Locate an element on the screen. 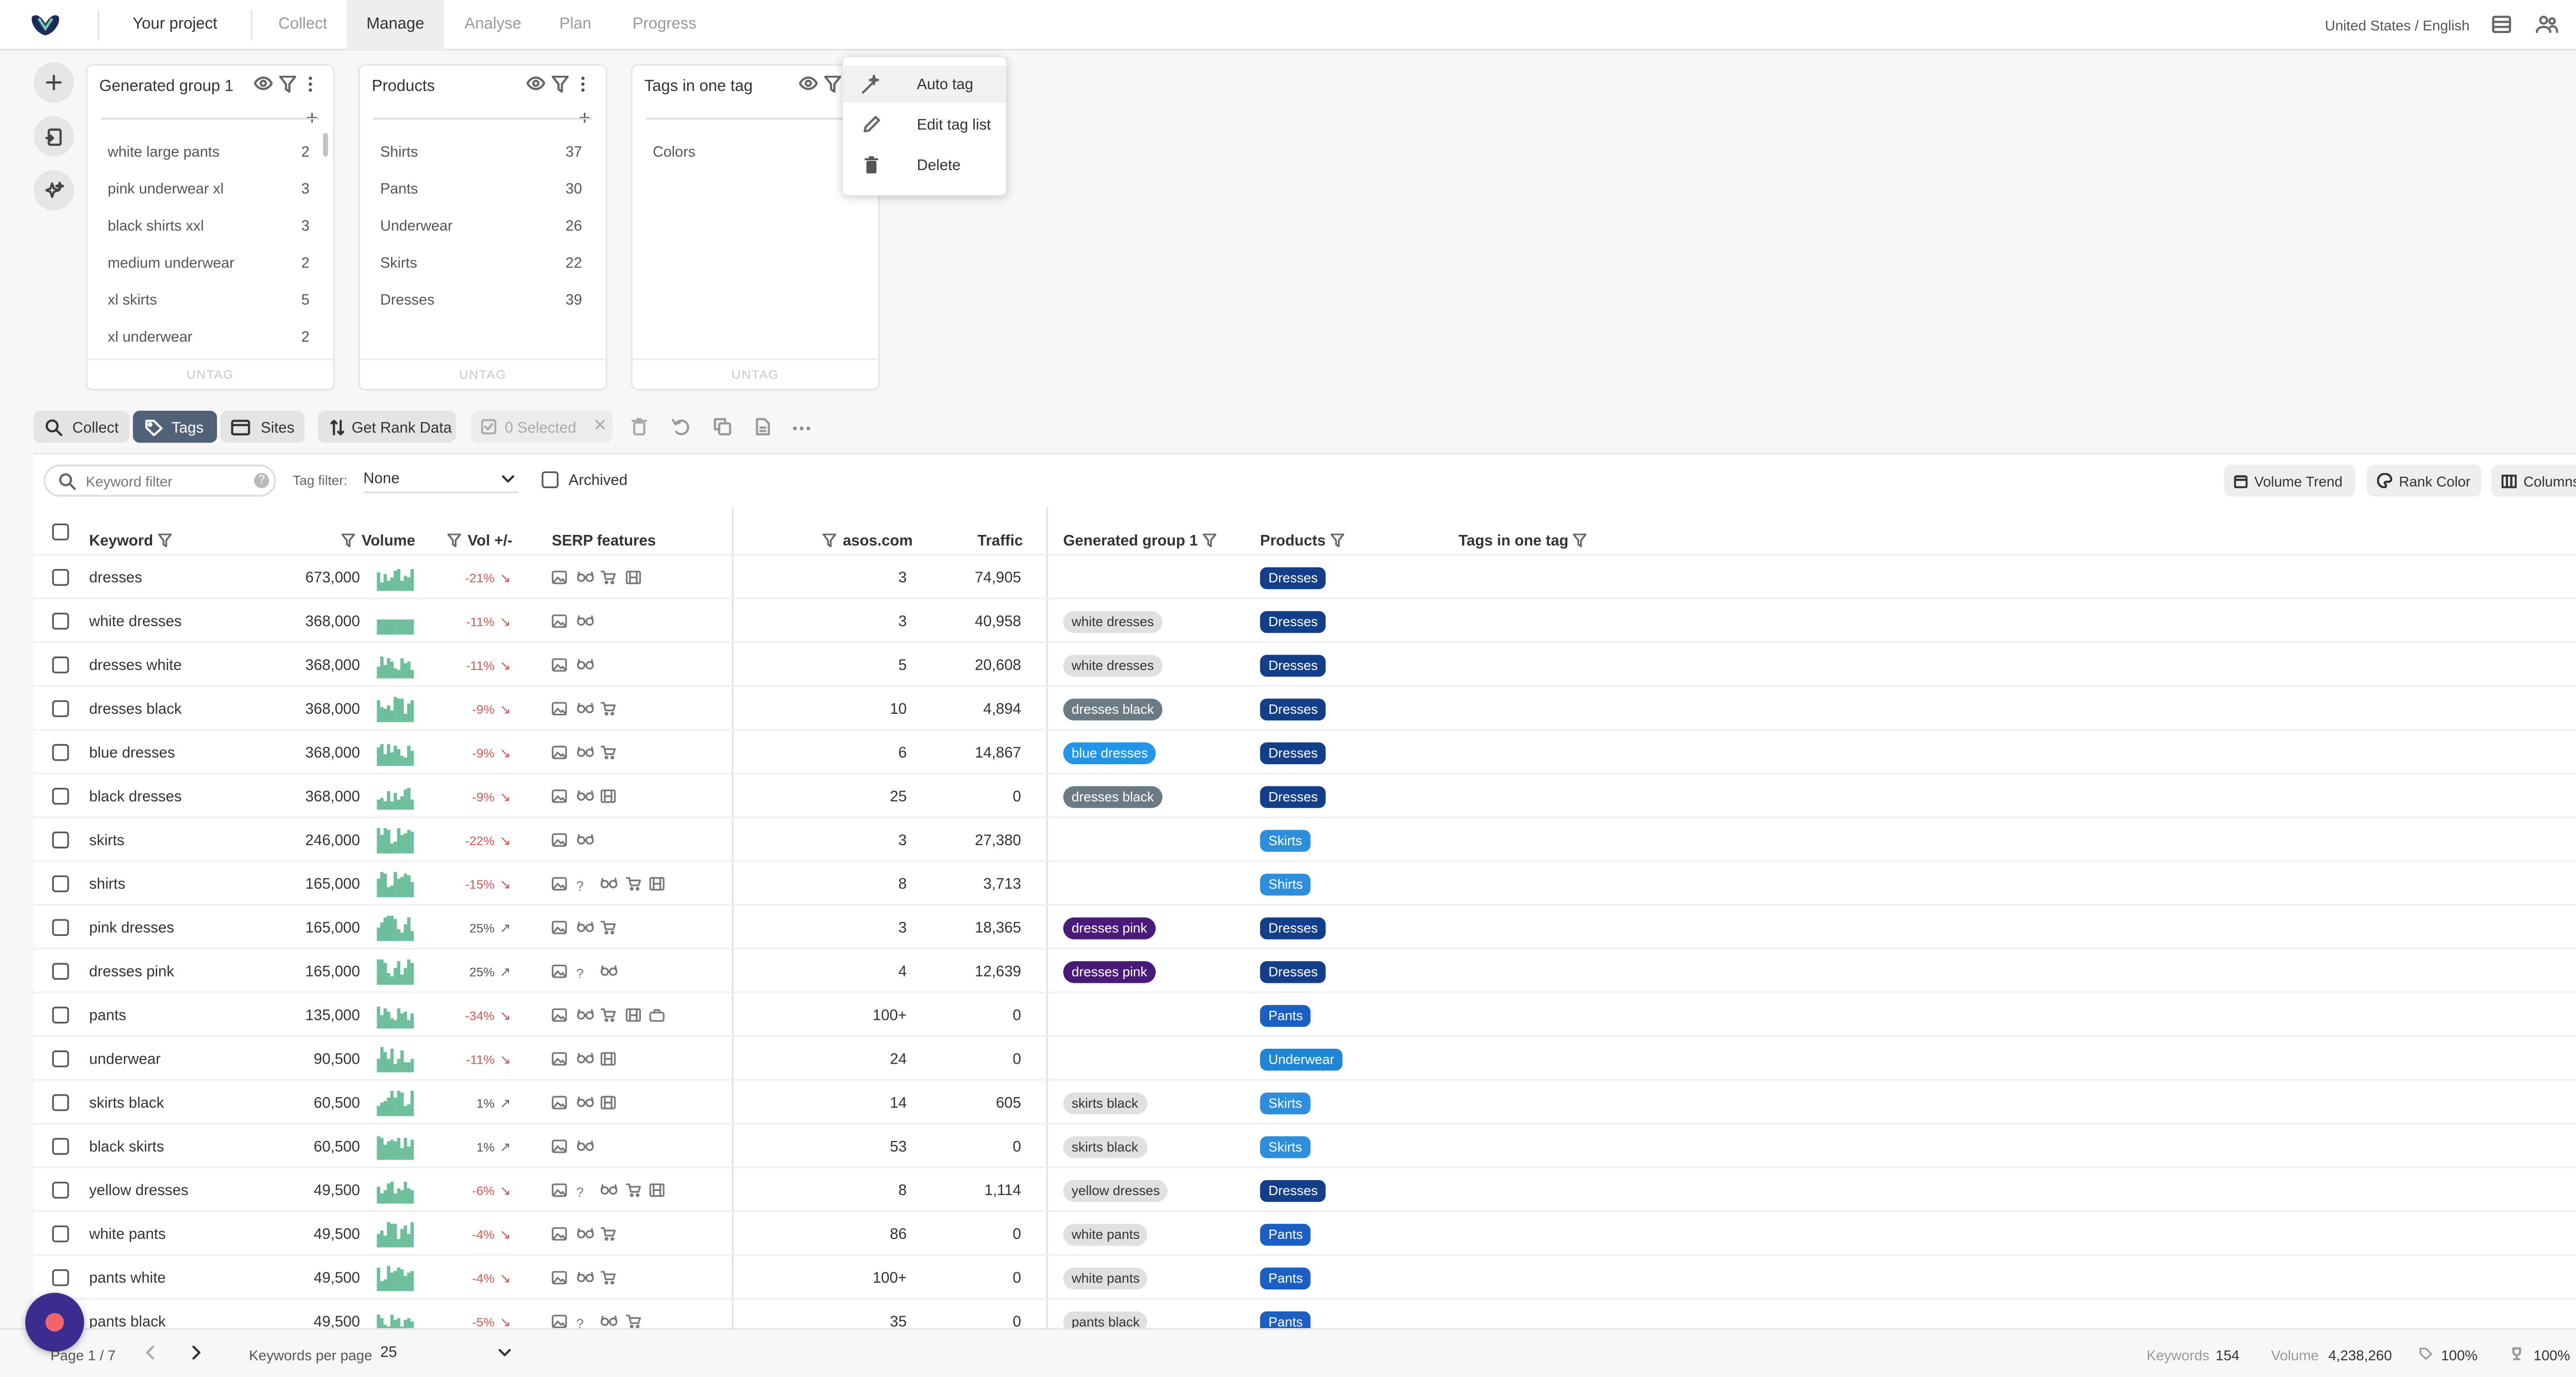 This screenshot has height=1377, width=2576. header-tags-in-one-tag: Tags in one tag is located at coordinates (1523, 540).